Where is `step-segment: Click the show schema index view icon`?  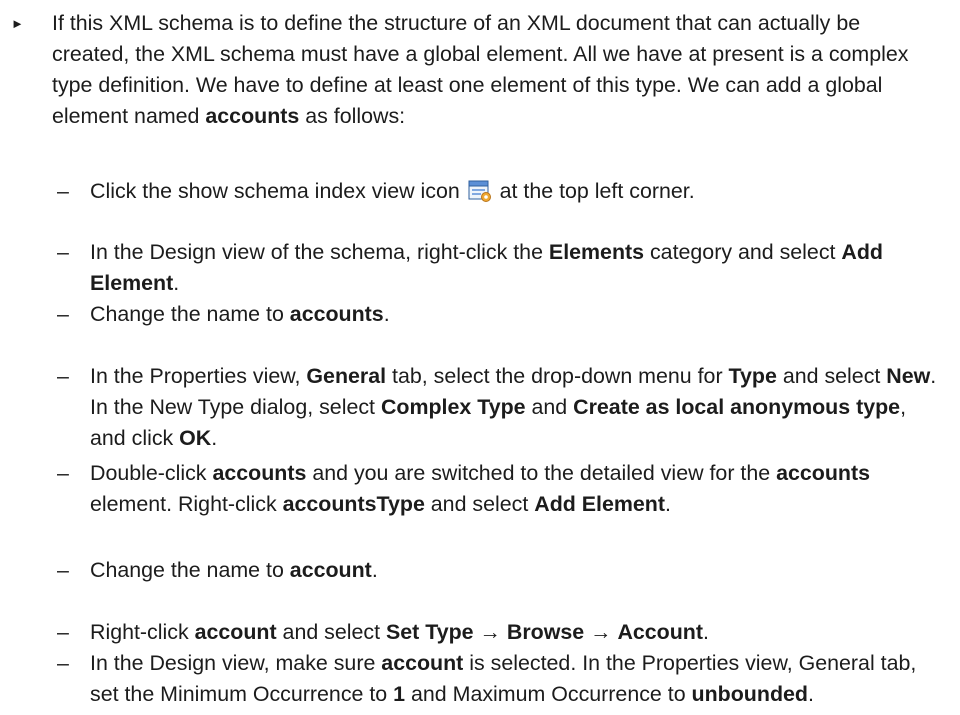 step-segment: Click the show schema index view icon is located at coordinates (278, 191).